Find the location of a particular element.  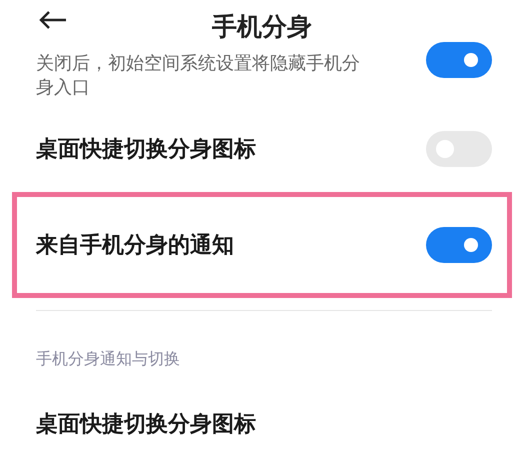

setting-label: 来自手机分身的通知 is located at coordinates (135, 246).